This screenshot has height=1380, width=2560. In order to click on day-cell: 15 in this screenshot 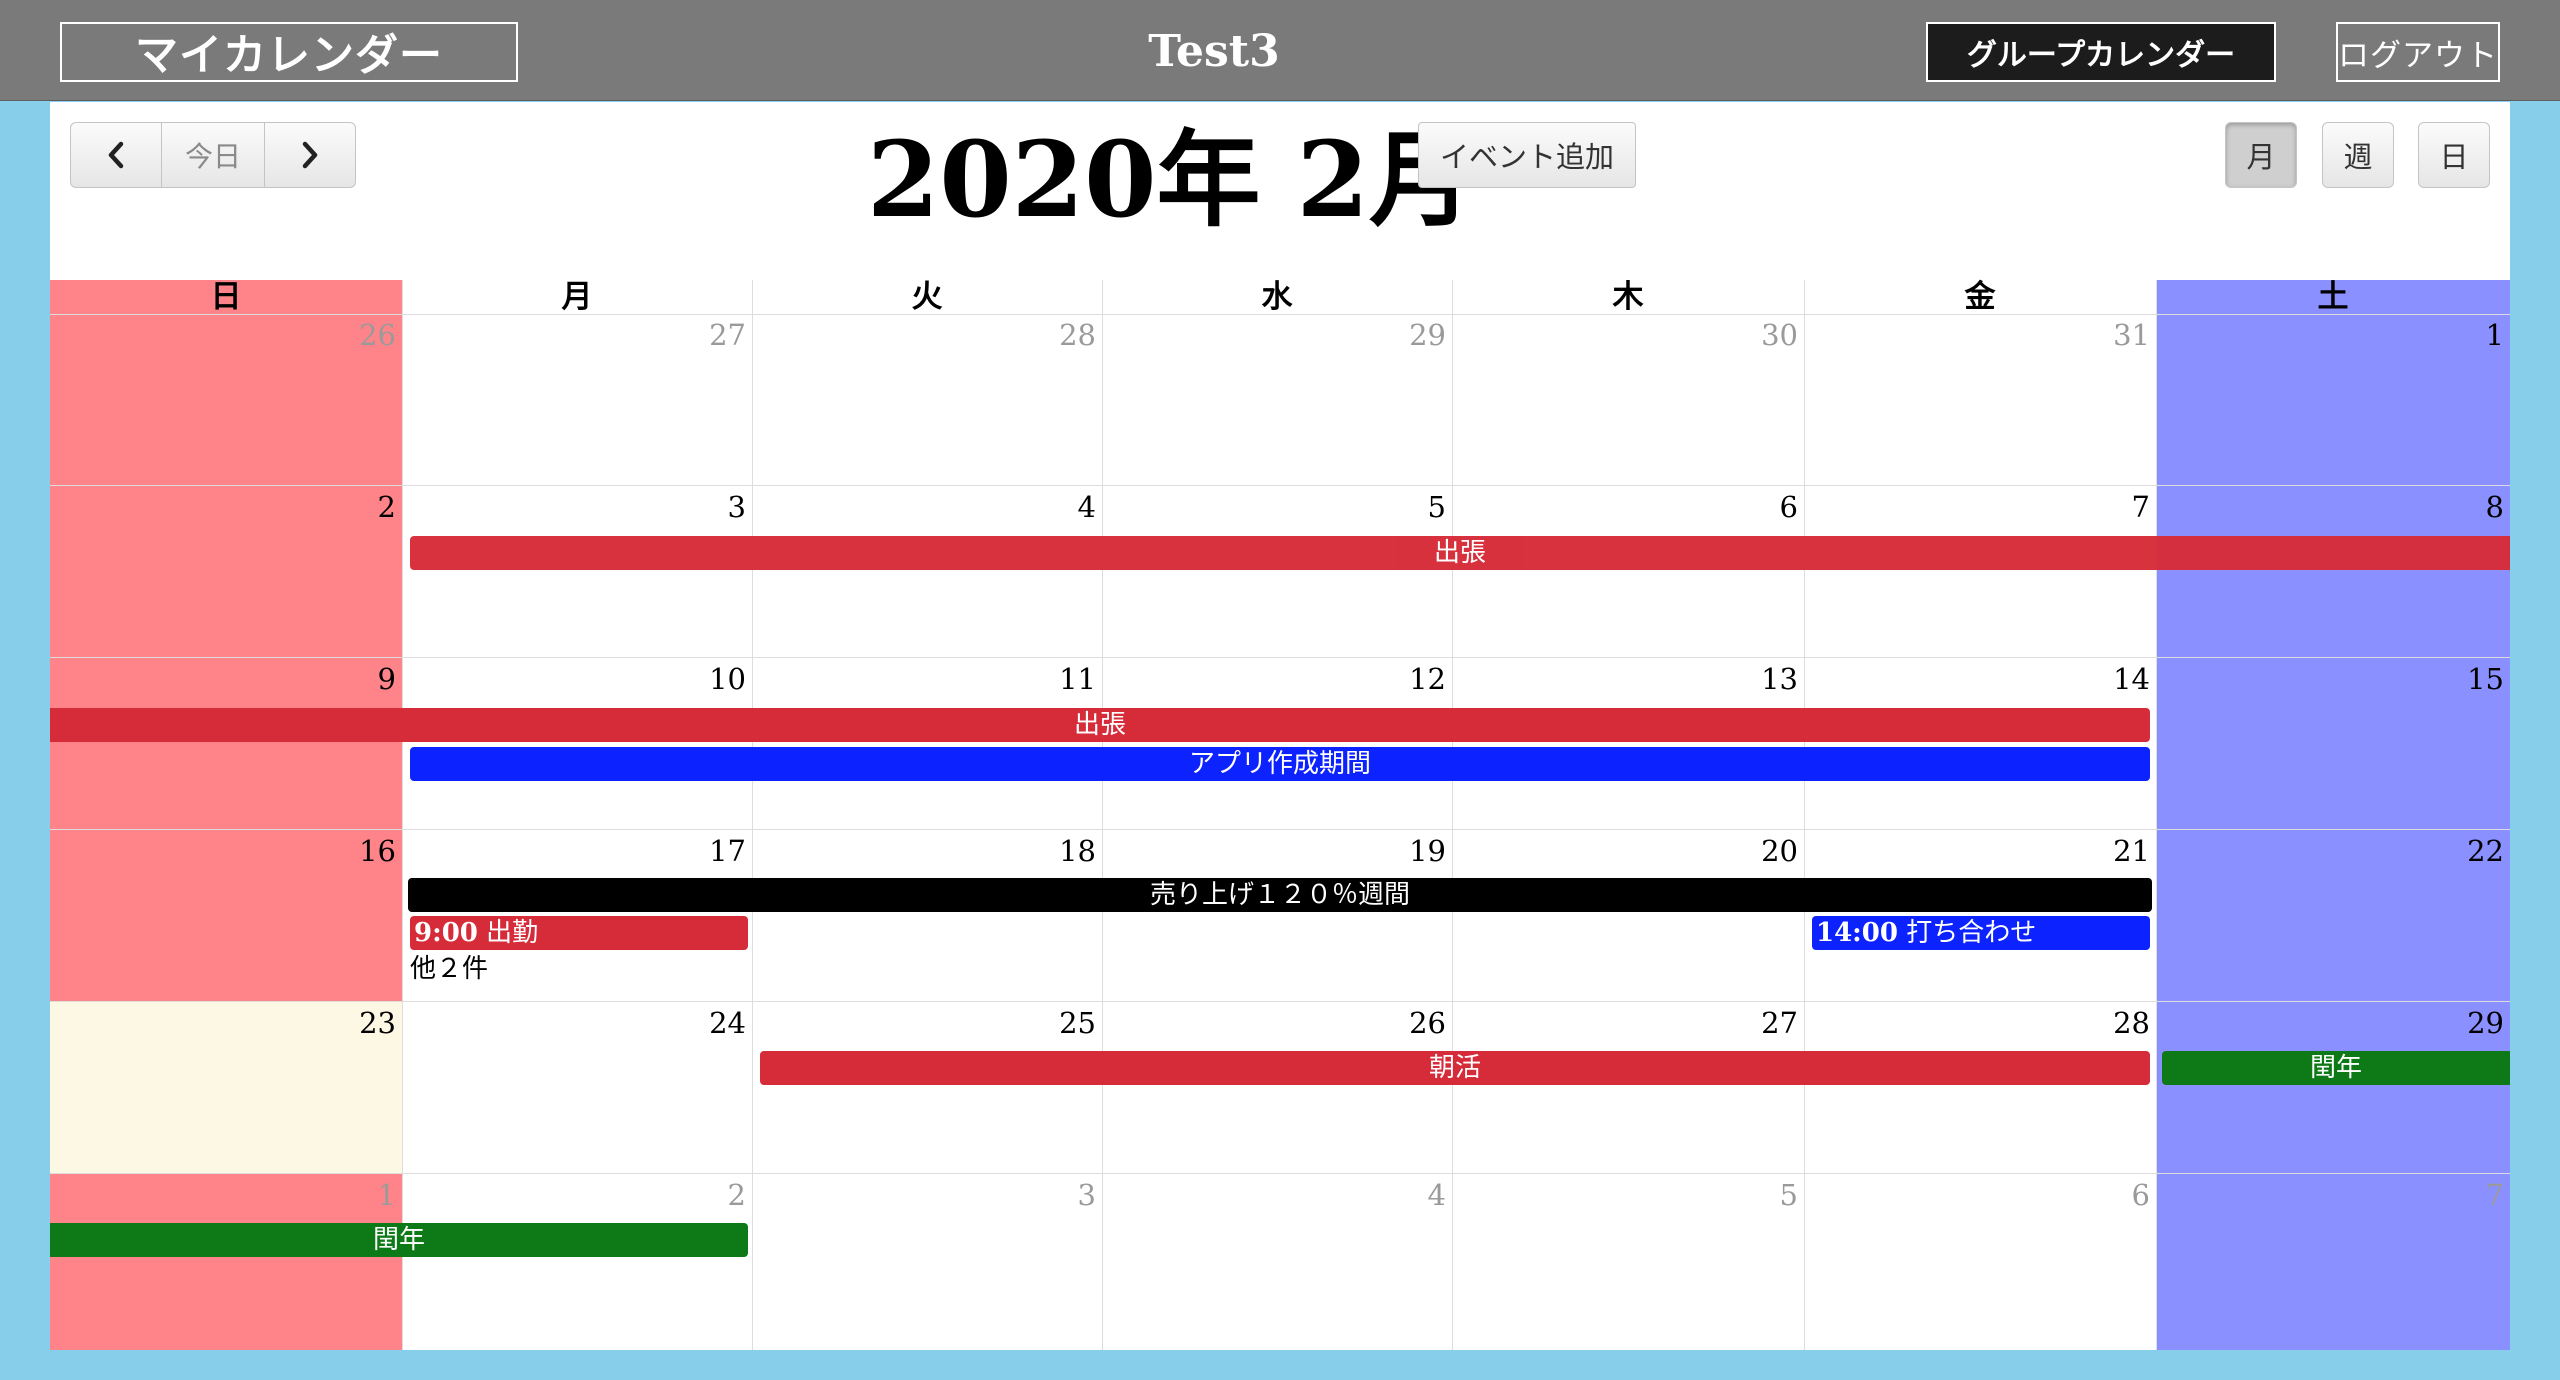, I will do `click(2333, 744)`.